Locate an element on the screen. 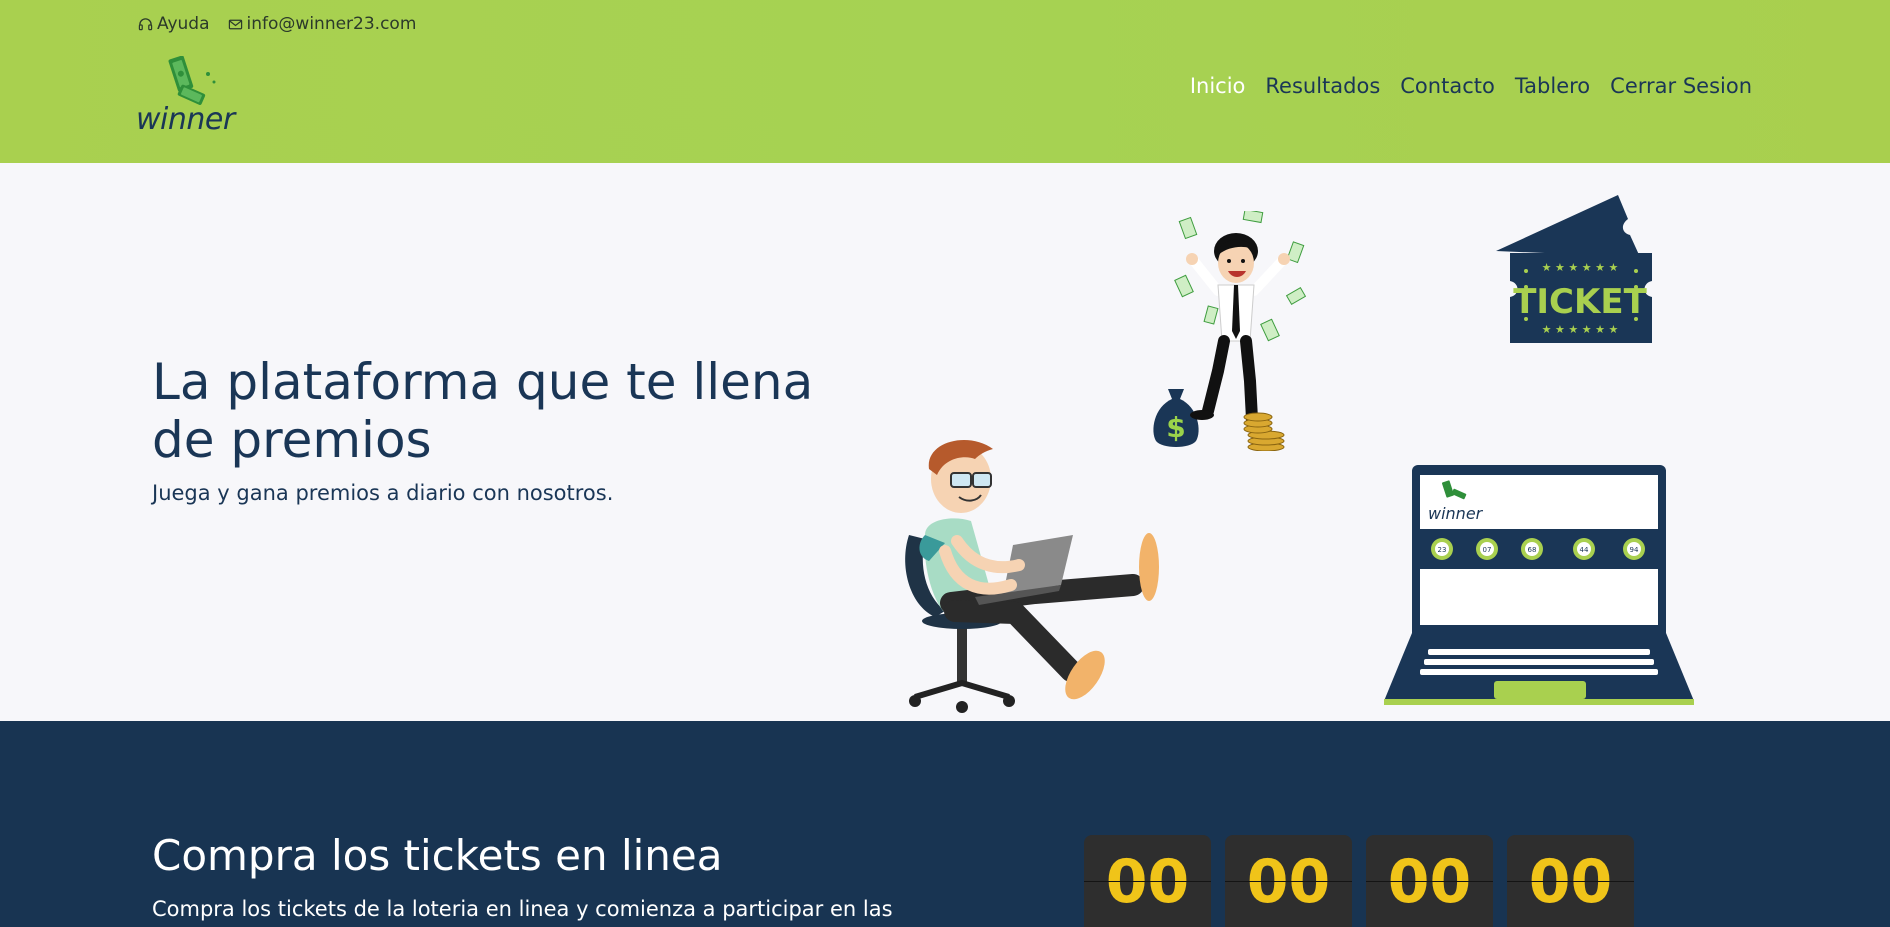 Image resolution: width=1890 pixels, height=927 pixels. help-label: Ayuda is located at coordinates (183, 24).